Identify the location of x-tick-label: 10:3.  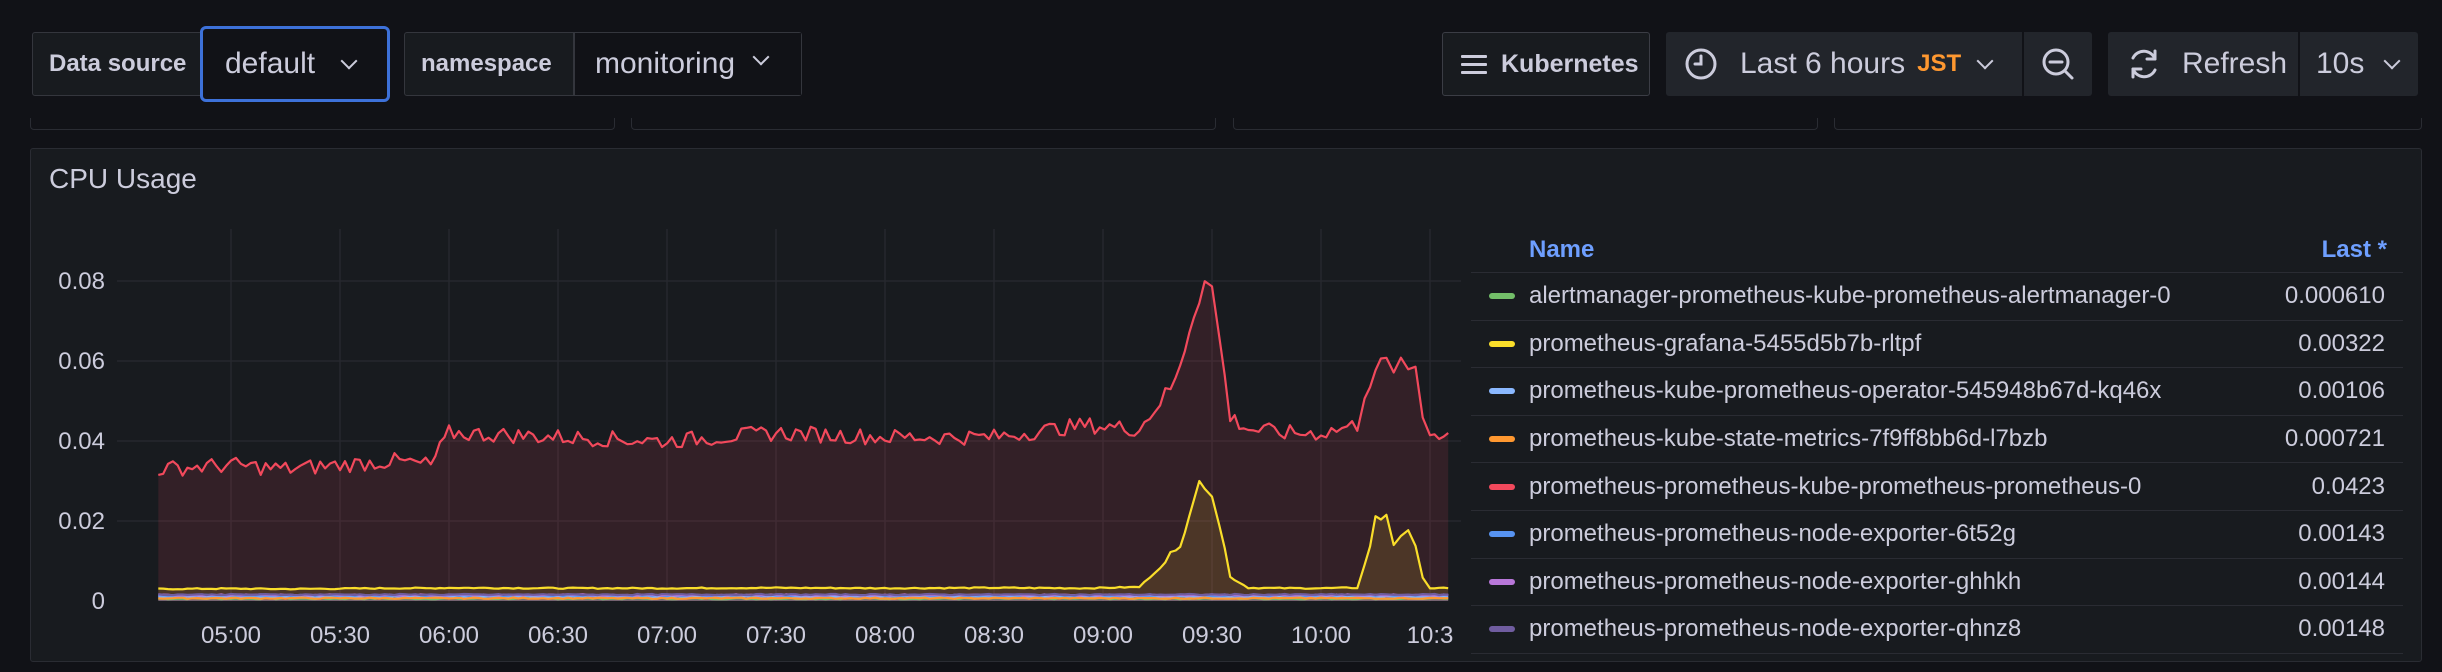
(1430, 635).